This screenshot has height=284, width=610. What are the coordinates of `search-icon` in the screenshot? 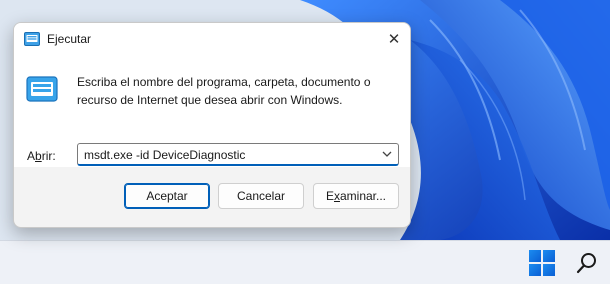 It's located at (586, 263).